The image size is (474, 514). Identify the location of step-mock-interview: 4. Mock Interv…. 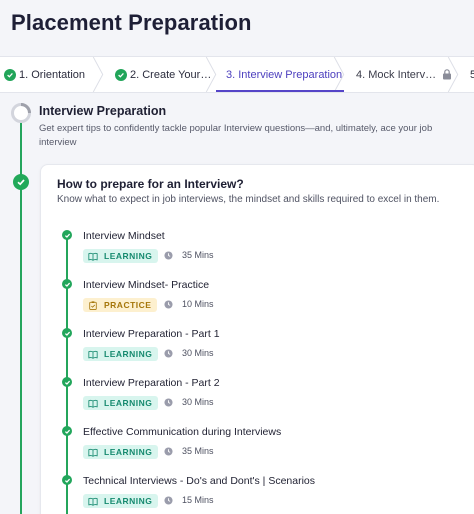
(401, 74).